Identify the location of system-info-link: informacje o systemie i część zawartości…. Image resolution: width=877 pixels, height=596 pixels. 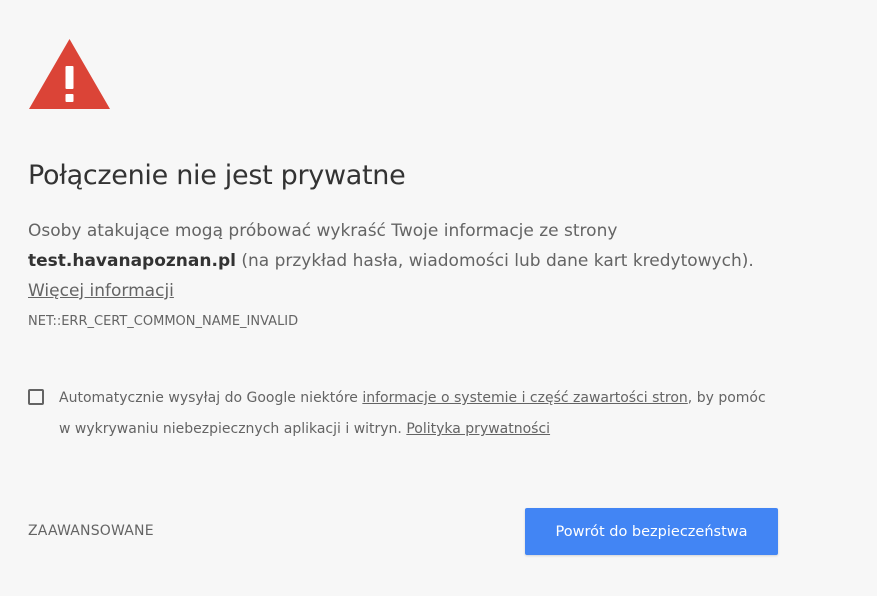
(524, 398).